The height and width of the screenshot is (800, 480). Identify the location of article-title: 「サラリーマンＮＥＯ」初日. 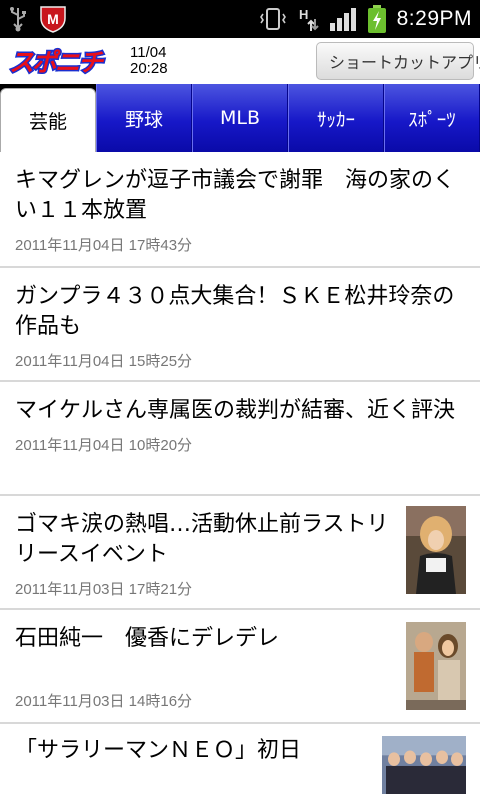
(158, 750).